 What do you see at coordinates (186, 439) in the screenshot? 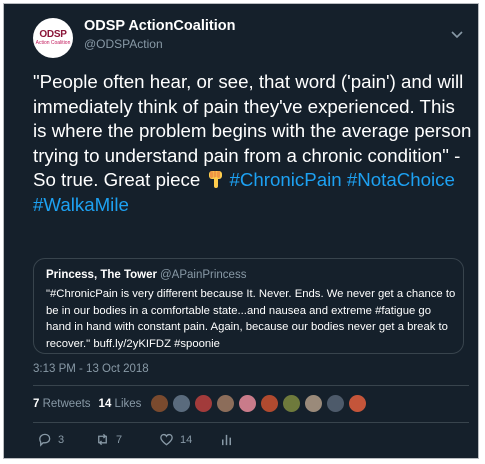
I see `like-count: 14` at bounding box center [186, 439].